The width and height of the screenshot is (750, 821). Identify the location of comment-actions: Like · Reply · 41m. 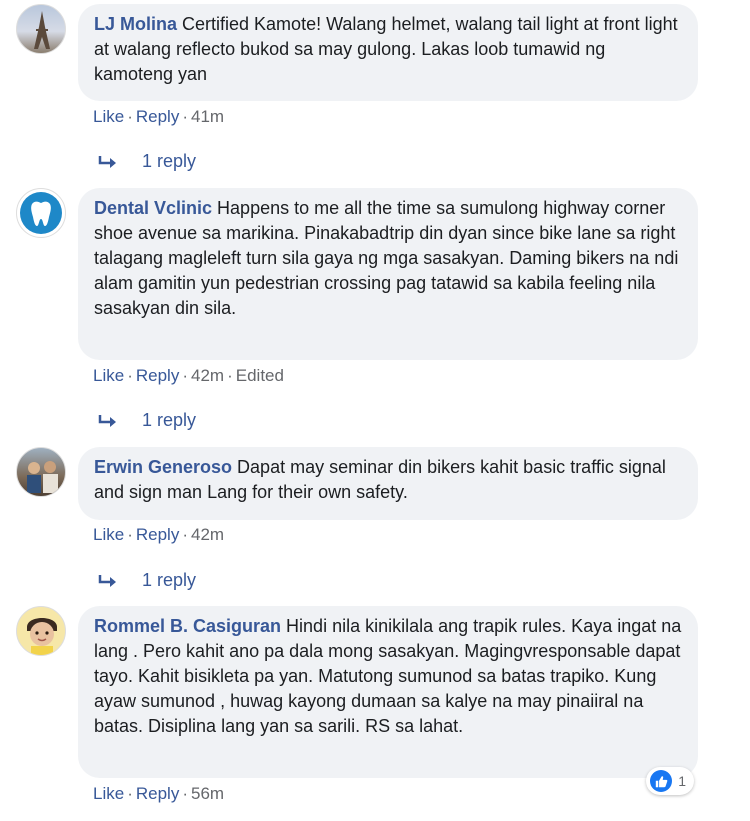
(159, 116).